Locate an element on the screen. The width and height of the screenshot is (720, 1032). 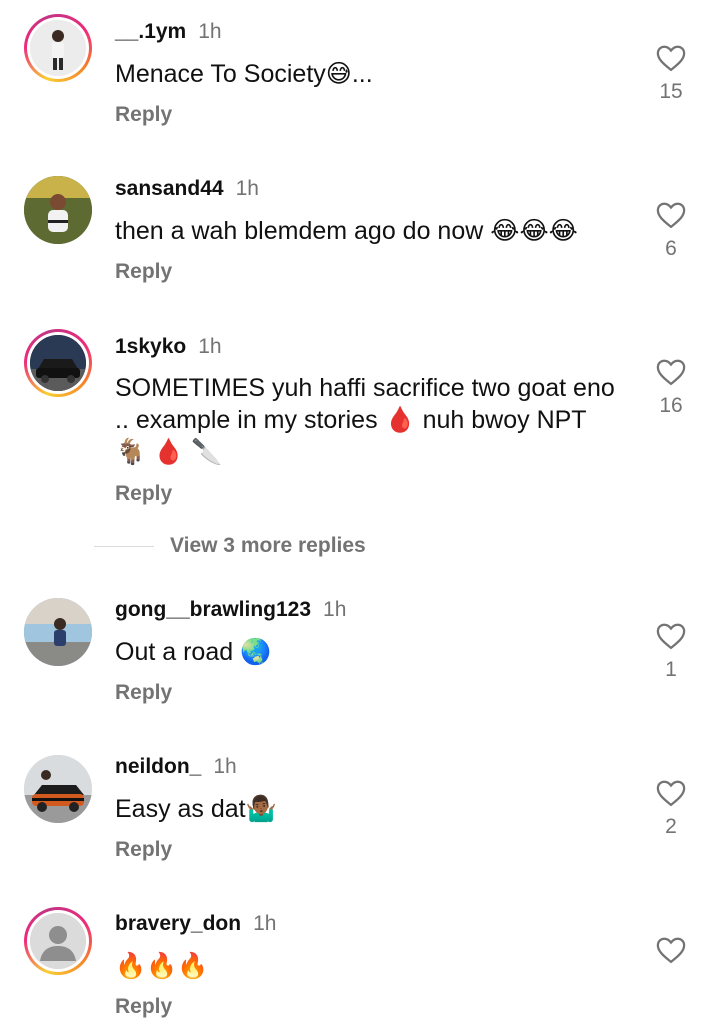
default-avatar-icon is located at coordinates (58, 941).